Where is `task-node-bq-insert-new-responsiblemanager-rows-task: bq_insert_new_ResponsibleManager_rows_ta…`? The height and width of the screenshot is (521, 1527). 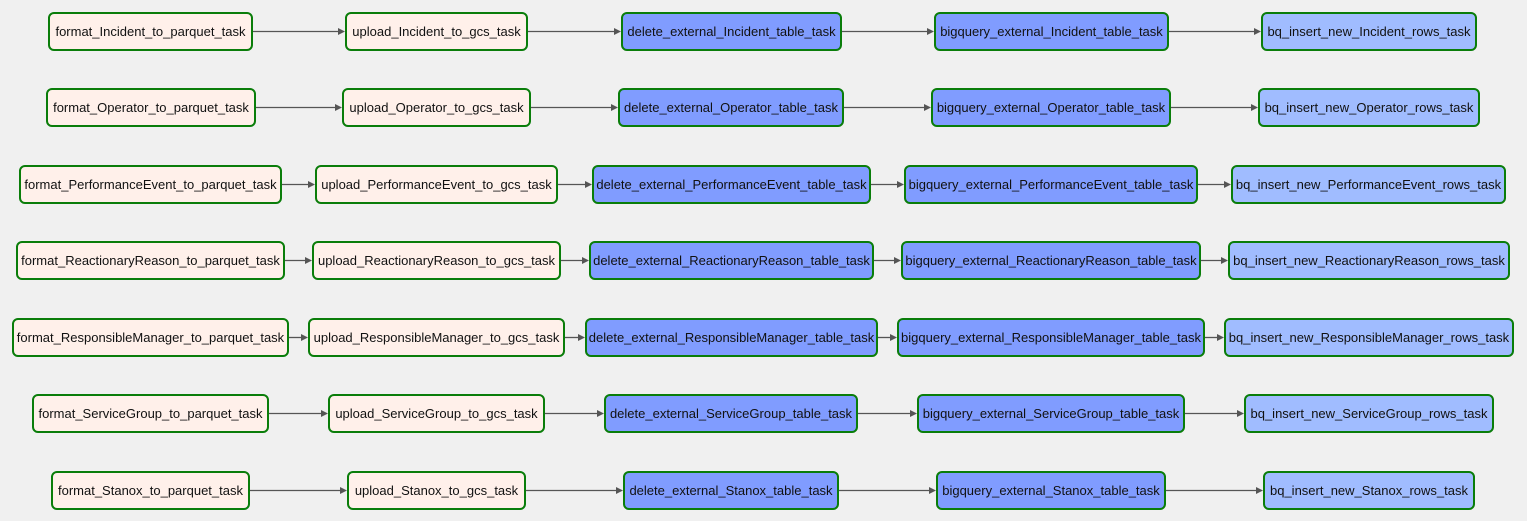 task-node-bq-insert-new-responsiblemanager-rows-task: bq_insert_new_ResponsibleManager_rows_ta… is located at coordinates (1369, 337).